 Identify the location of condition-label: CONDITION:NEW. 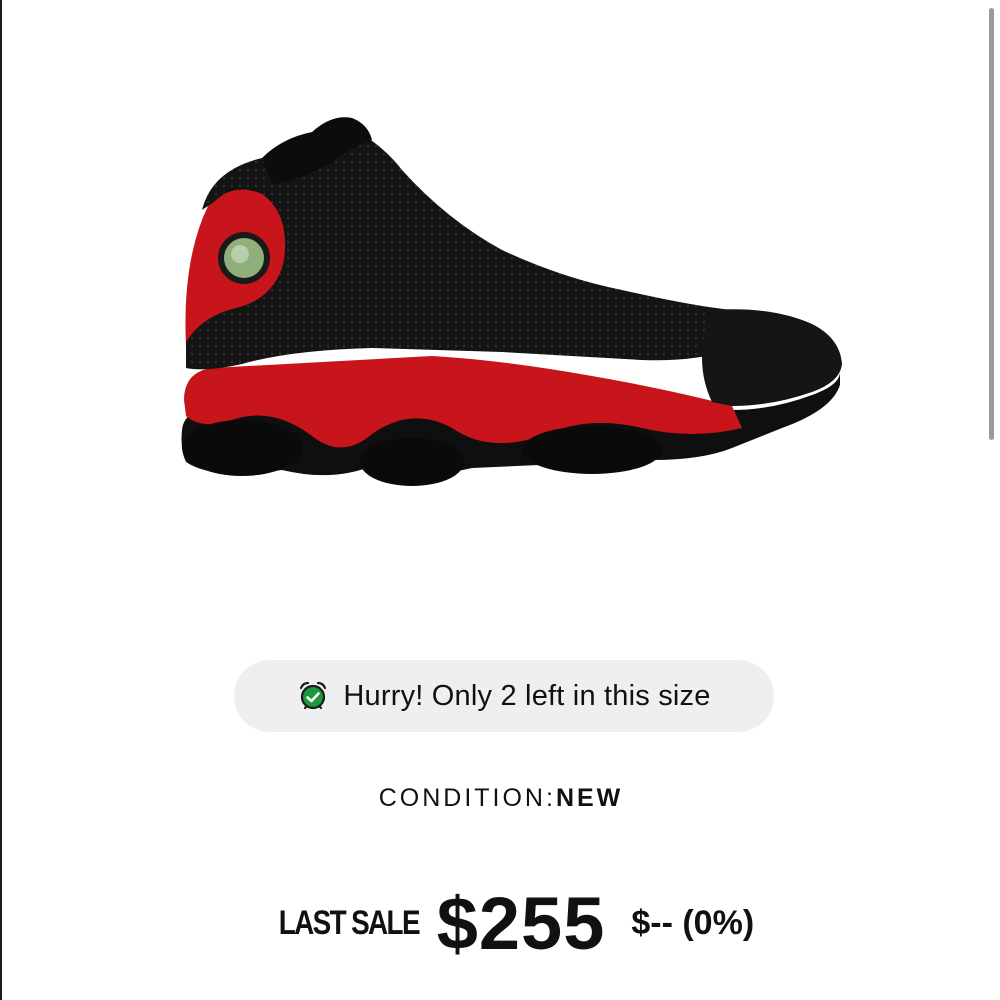
(501, 798).